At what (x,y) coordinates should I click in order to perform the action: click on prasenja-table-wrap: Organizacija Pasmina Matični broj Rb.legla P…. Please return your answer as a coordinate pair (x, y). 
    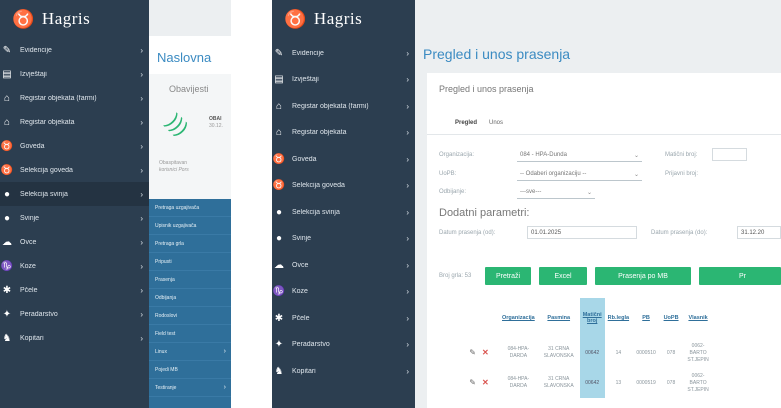
    Looking at the image, I should click on (604, 353).